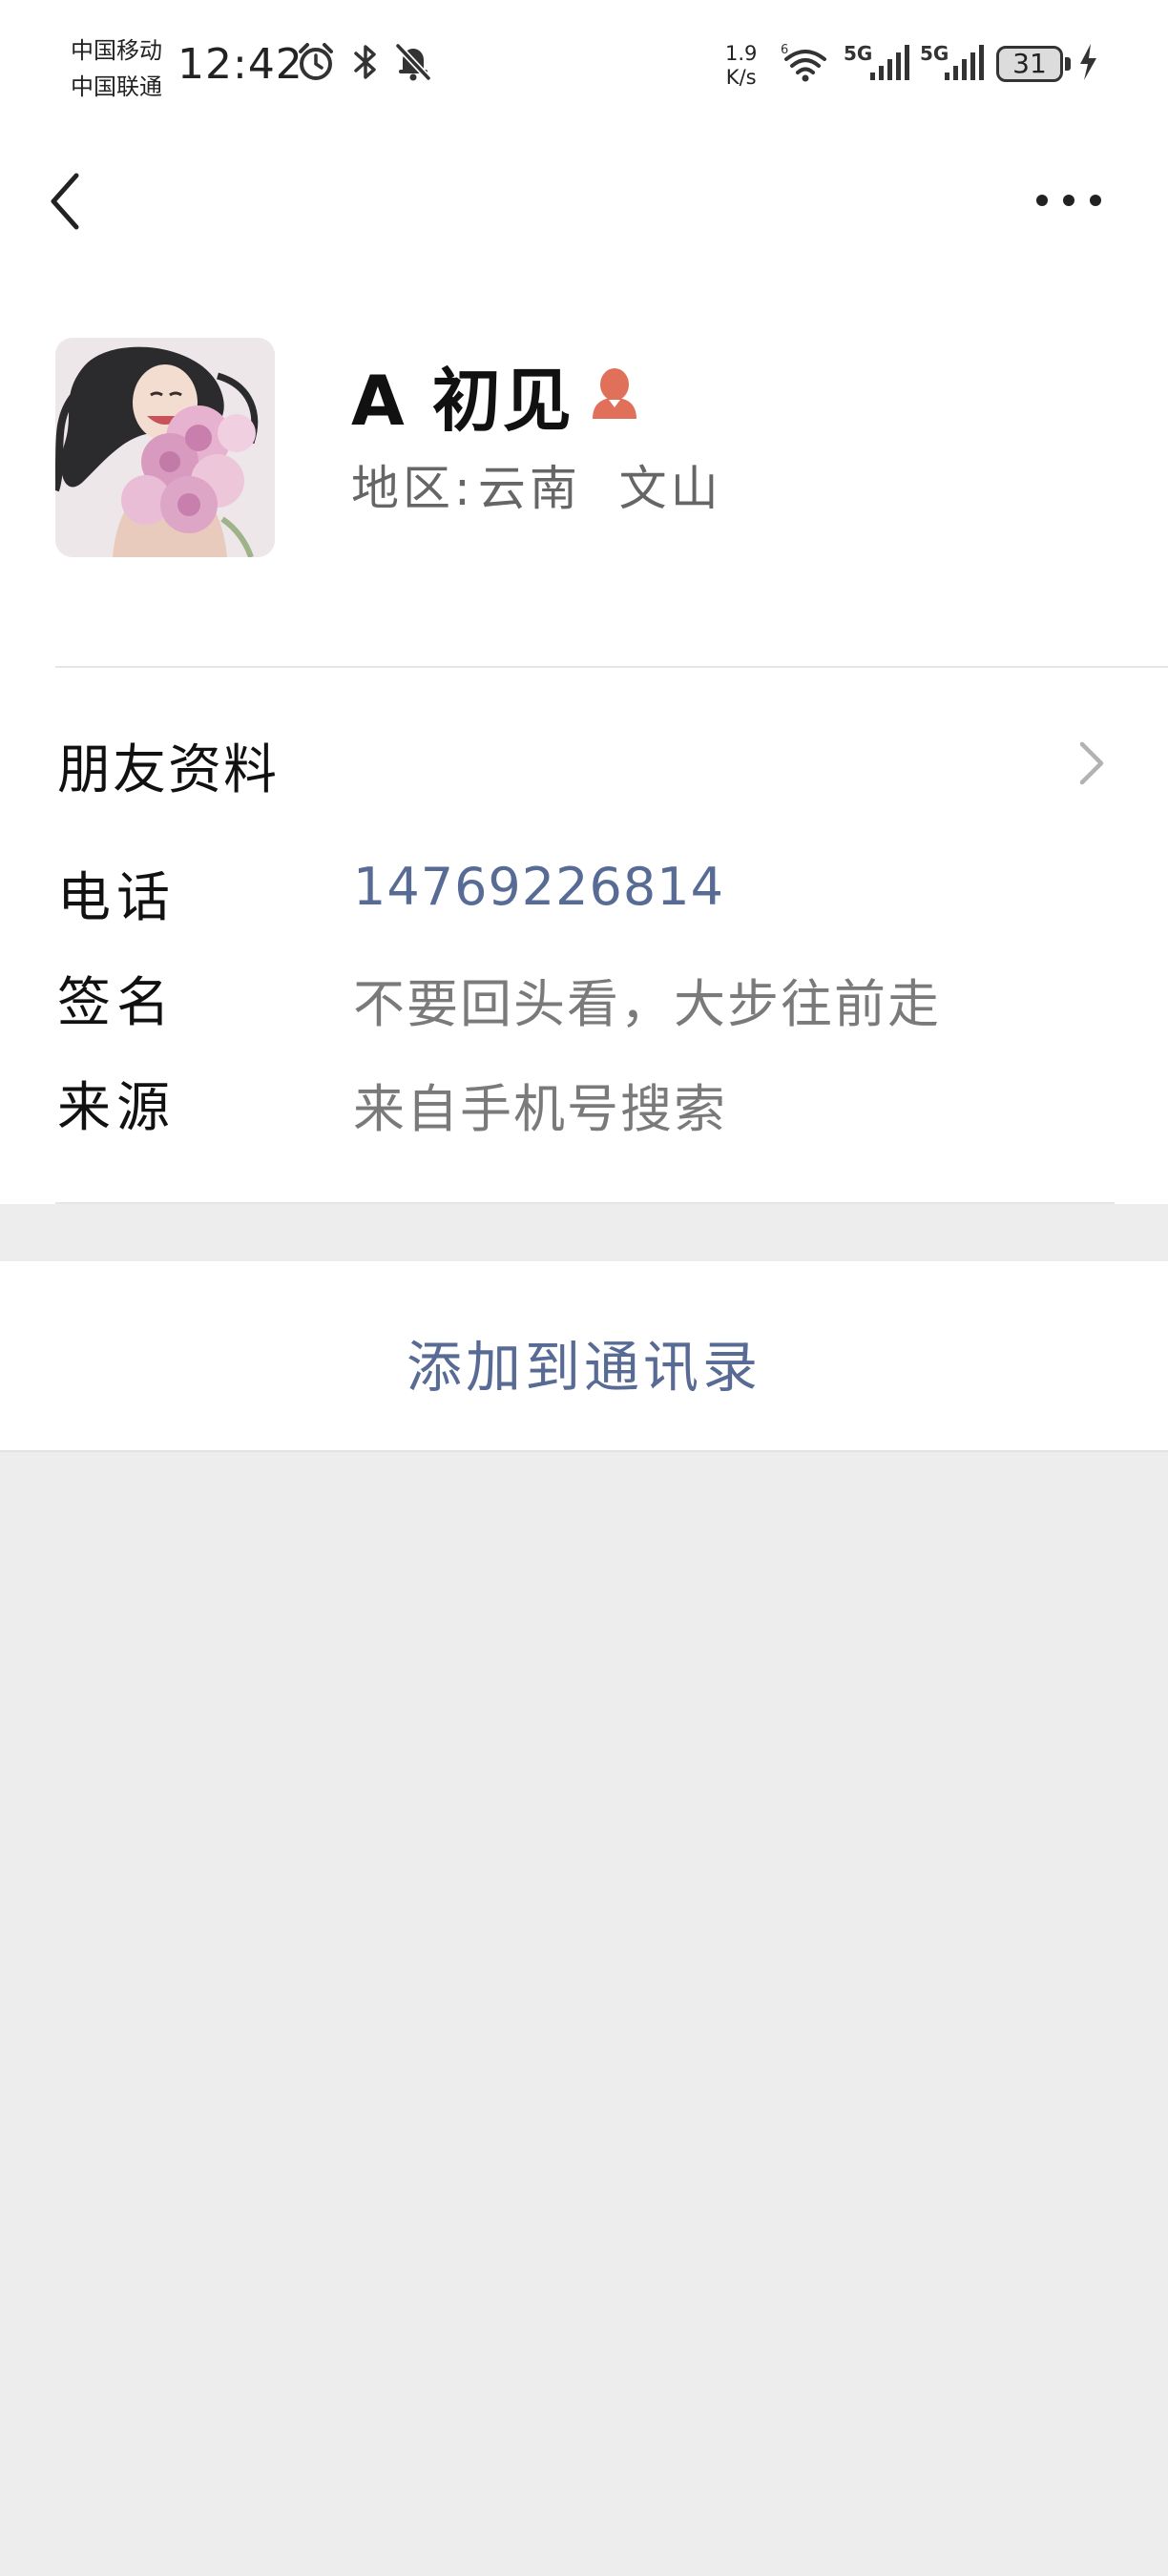 Image resolution: width=1168 pixels, height=2576 pixels. I want to click on battery-tip, so click(1068, 64).